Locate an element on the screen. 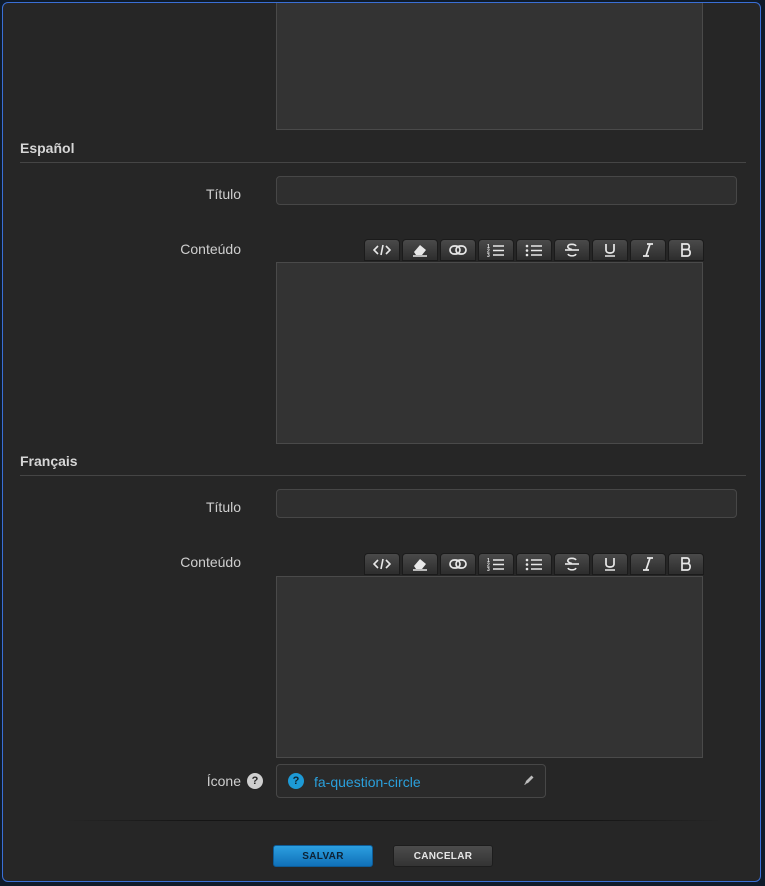 Image resolution: width=765 pixels, height=886 pixels. help-icon: ? is located at coordinates (255, 781).